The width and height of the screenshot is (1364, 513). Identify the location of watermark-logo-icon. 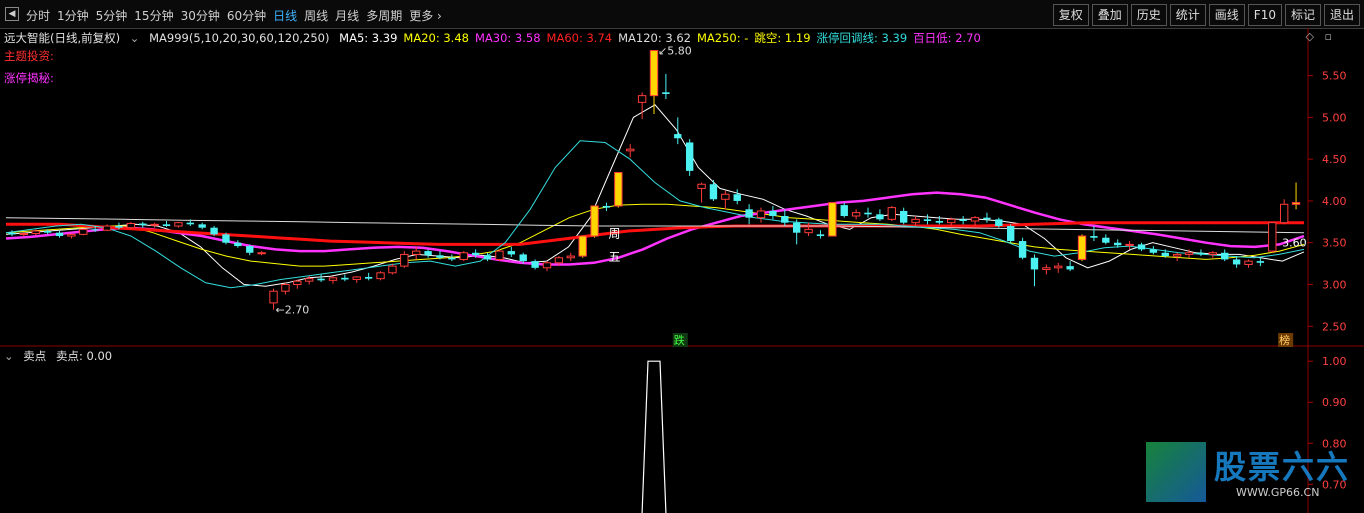
(1176, 472).